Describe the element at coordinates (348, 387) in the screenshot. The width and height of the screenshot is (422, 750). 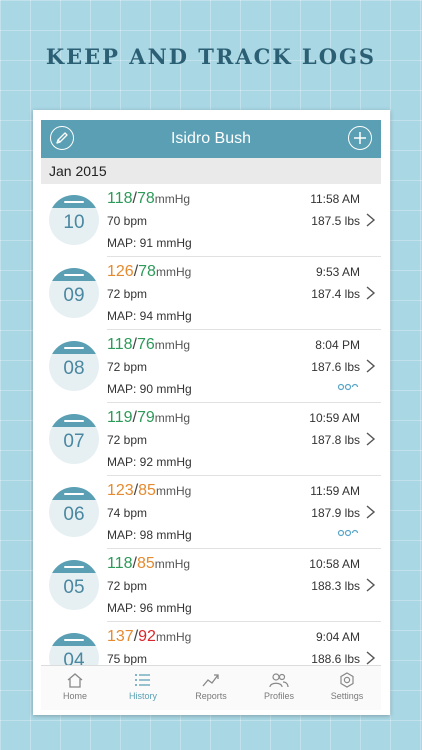
I see `note-indicator-icon` at that location.